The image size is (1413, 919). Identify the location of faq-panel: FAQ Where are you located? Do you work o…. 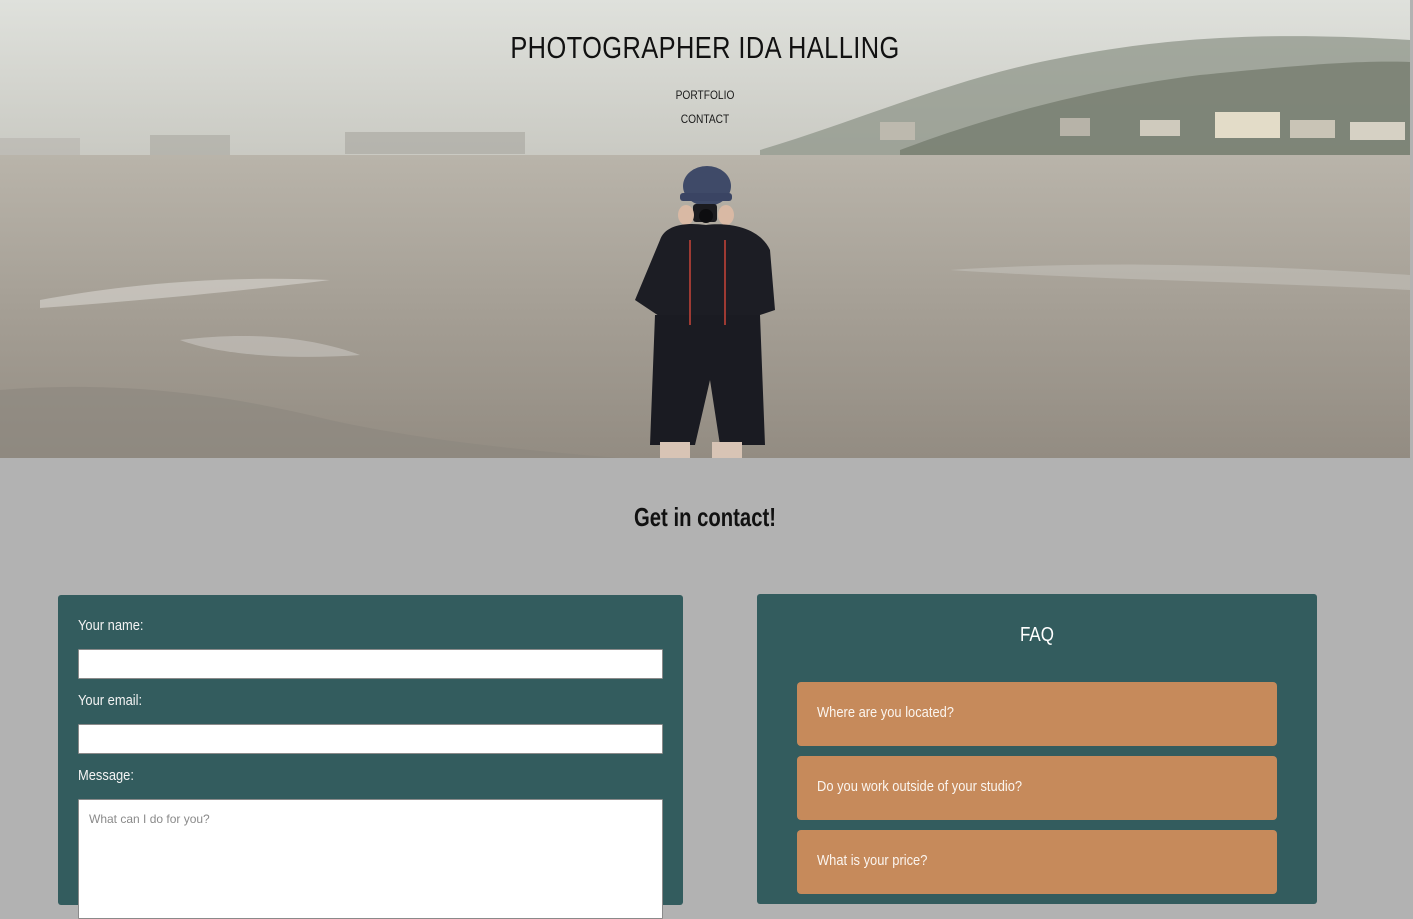
(1037, 749).